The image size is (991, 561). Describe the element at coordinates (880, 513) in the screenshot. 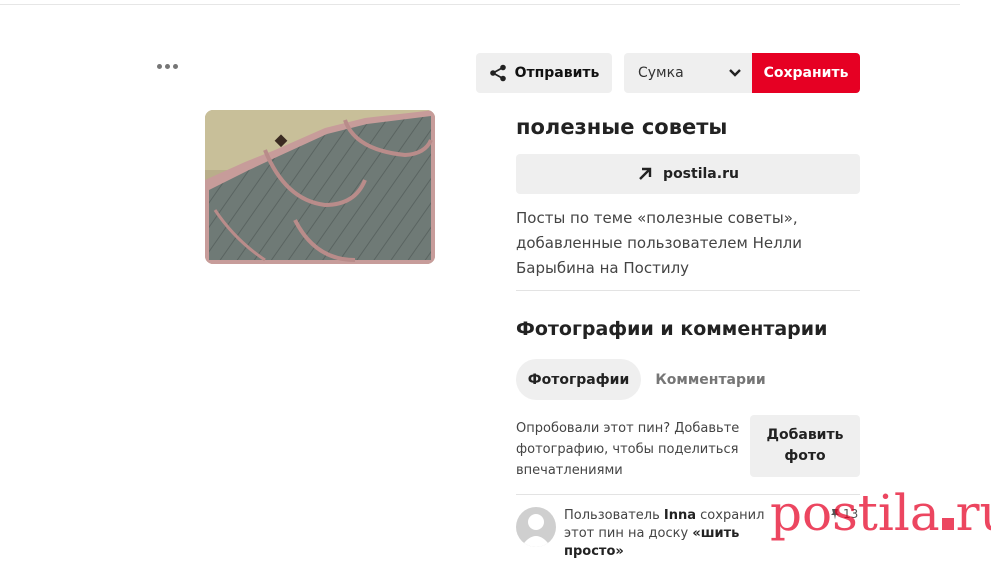

I see `postila-watermark: postilaru` at that location.